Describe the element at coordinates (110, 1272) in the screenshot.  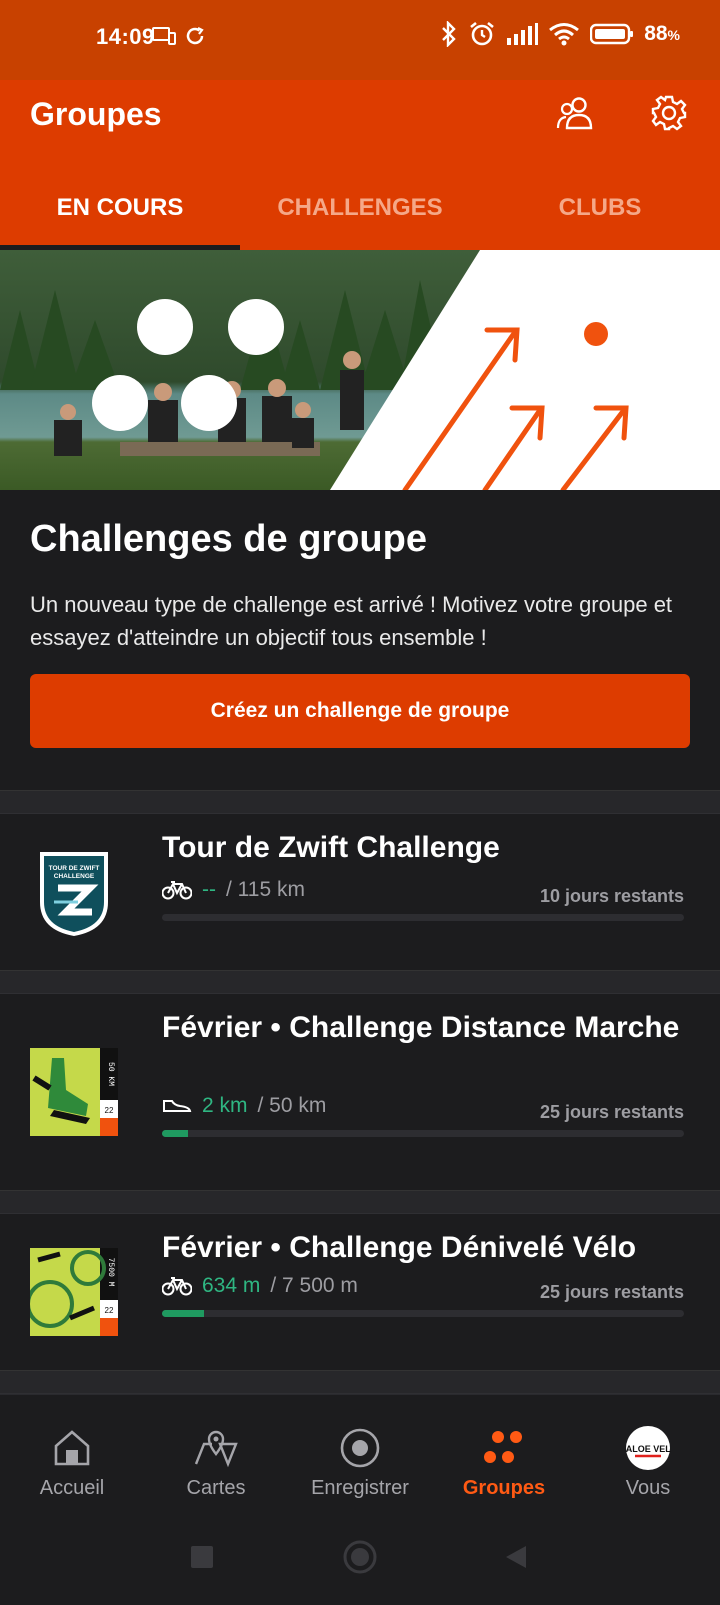
I see `badge-side-text: 7500 M` at that location.